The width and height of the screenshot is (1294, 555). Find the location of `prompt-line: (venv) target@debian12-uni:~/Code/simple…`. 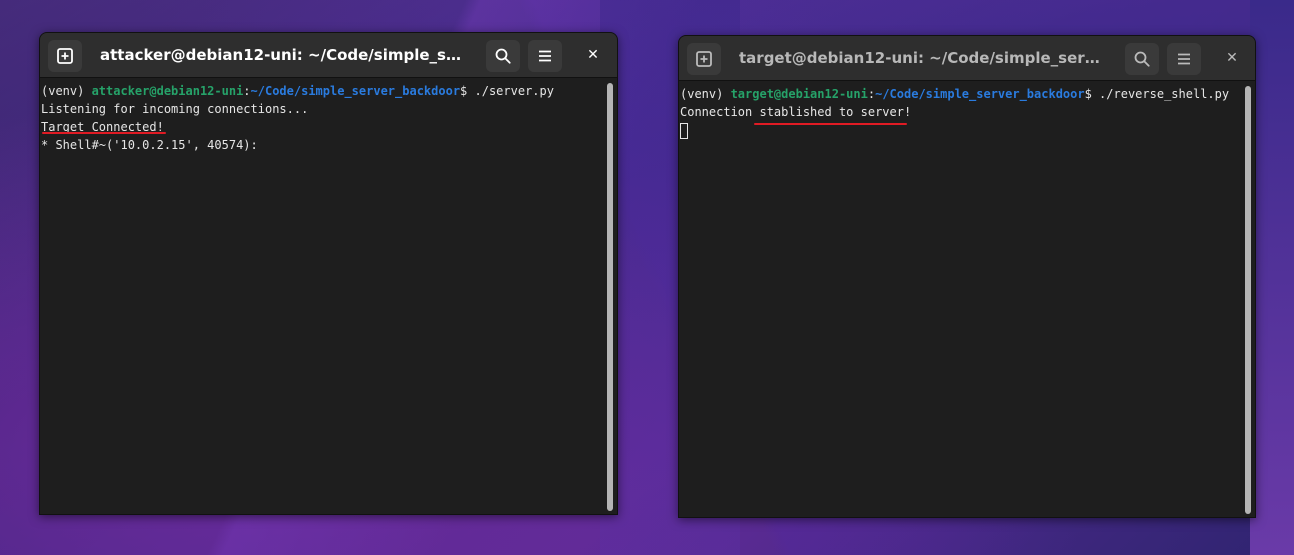

prompt-line: (venv) target@debian12-uni:~/Code/simple… is located at coordinates (967, 94).